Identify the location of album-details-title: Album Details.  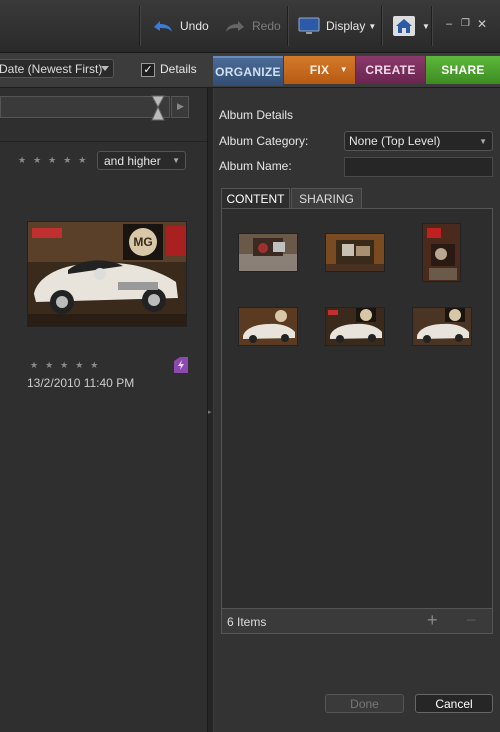
(256, 115).